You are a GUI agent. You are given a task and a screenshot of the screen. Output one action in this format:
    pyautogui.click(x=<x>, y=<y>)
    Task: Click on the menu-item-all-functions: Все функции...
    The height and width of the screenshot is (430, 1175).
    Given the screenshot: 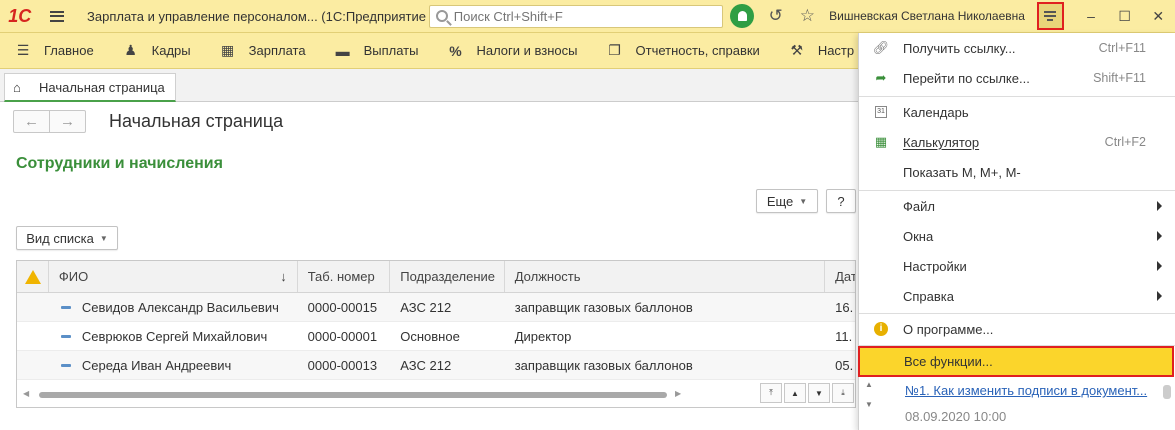 What is the action you would take?
    pyautogui.click(x=1016, y=361)
    